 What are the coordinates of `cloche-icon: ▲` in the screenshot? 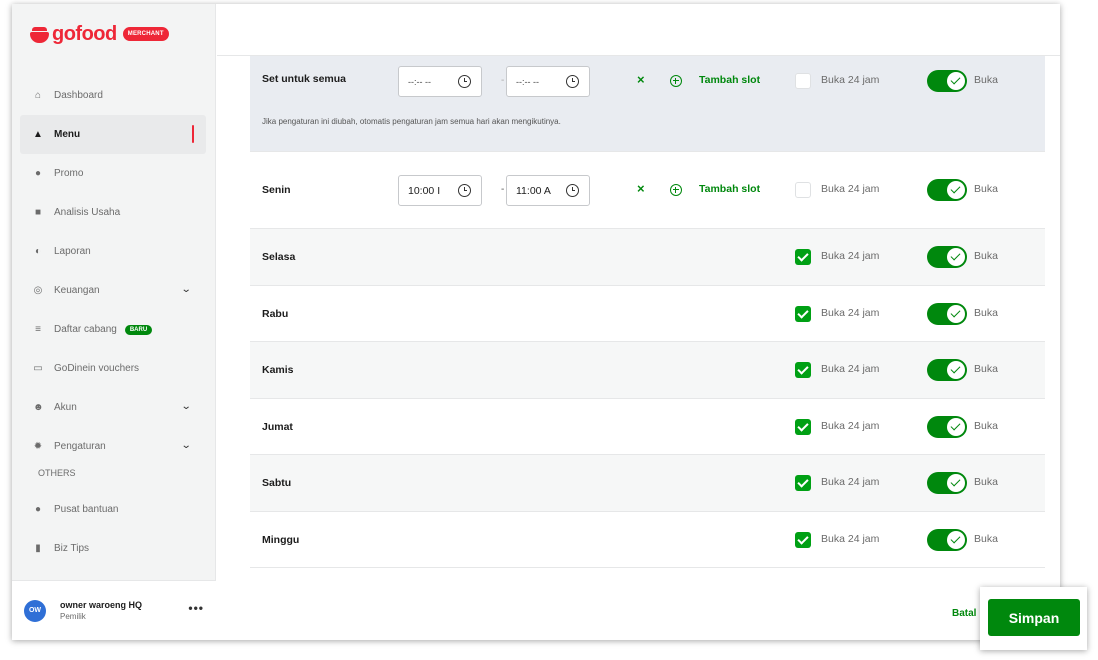 It's located at (38, 134).